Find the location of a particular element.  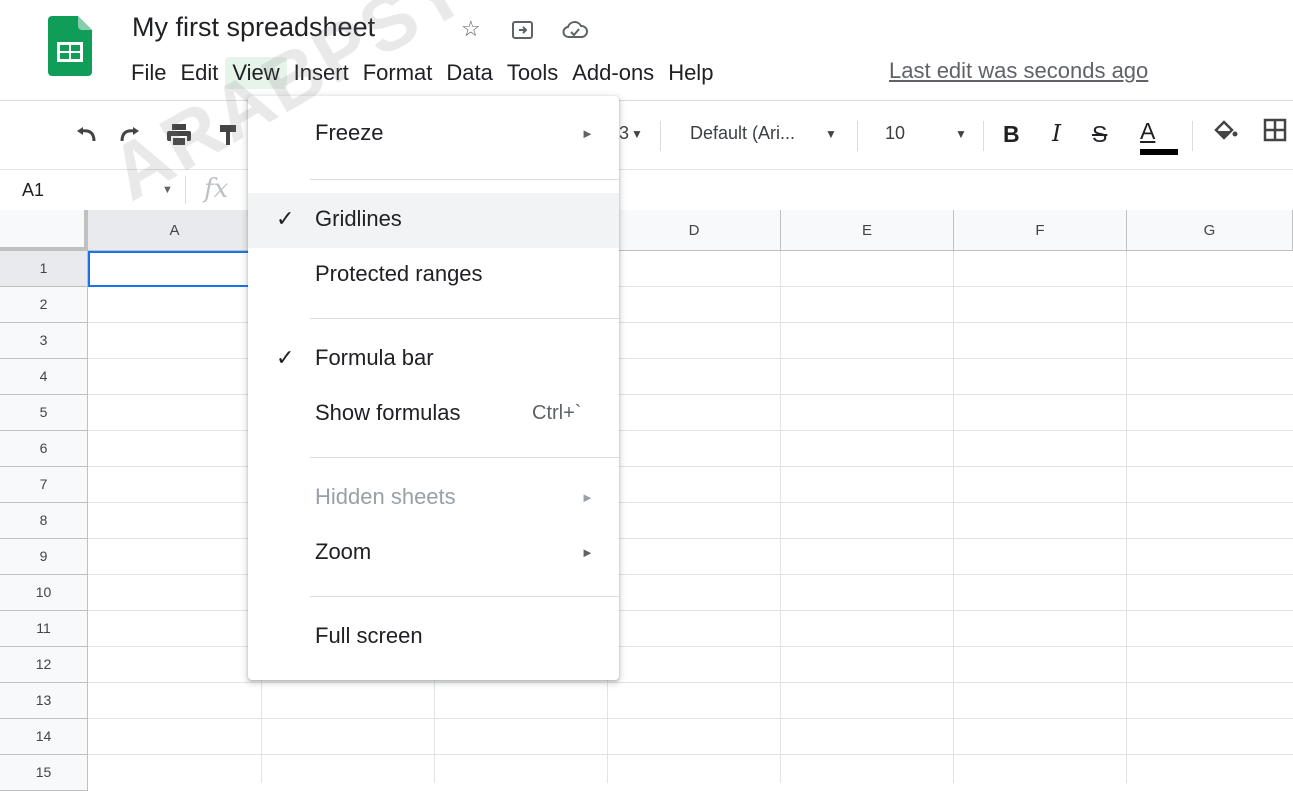

cloud-saved-icon is located at coordinates (575, 30).